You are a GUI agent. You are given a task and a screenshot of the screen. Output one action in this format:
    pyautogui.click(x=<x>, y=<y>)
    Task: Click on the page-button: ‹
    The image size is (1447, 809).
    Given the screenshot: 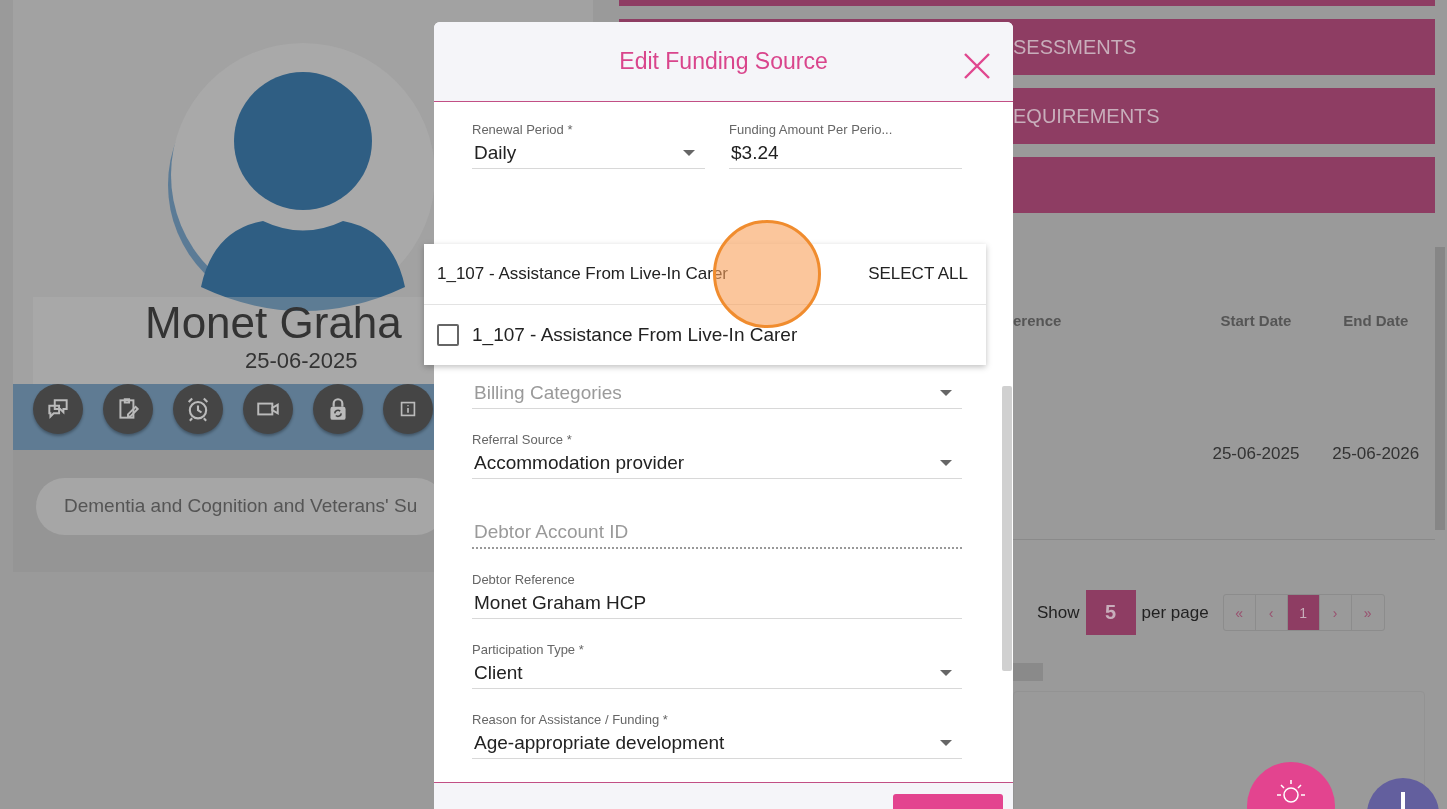 What is the action you would take?
    pyautogui.click(x=1271, y=612)
    